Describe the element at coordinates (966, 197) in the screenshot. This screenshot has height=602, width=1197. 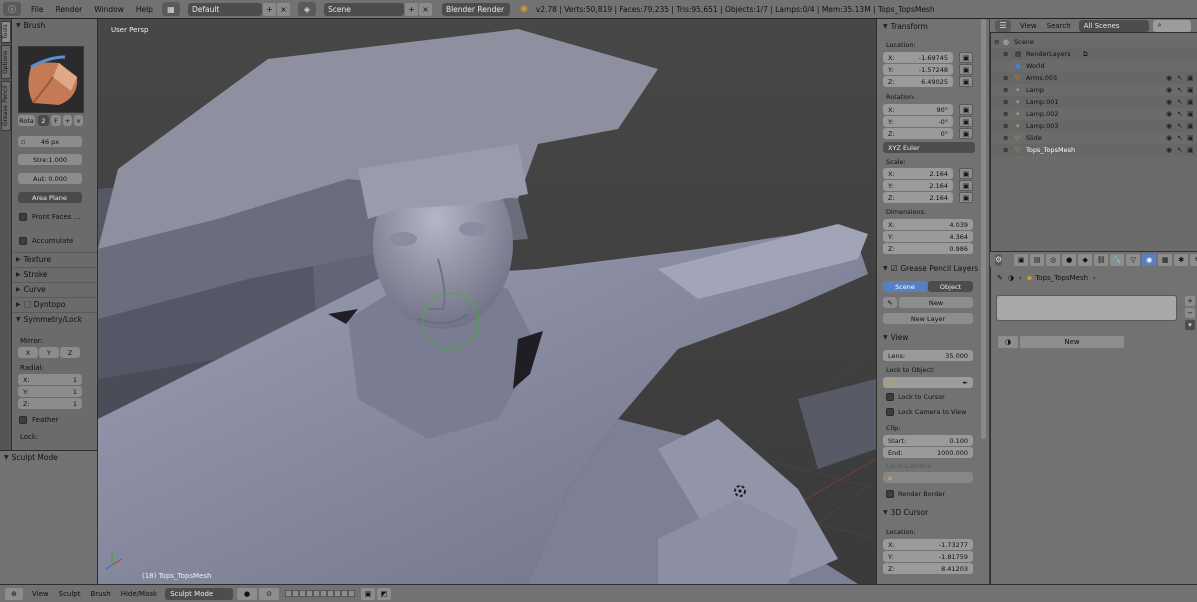
I see `lock-scale-z-icon: ▣` at that location.